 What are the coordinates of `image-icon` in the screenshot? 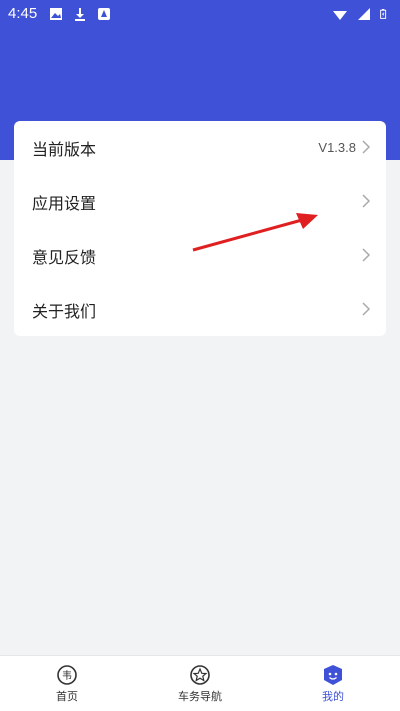 It's located at (56, 14).